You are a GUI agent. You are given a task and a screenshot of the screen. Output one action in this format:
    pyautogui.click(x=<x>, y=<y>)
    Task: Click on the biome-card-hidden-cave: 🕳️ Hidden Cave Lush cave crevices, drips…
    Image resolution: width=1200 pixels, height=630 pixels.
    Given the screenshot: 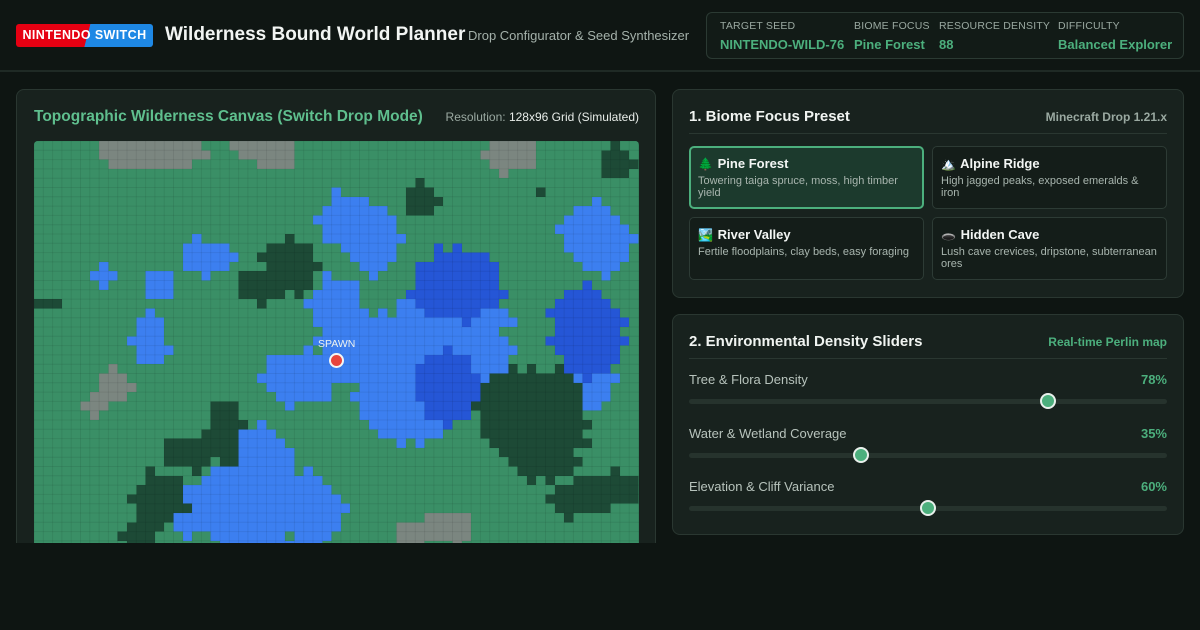 What is the action you would take?
    pyautogui.click(x=1049, y=248)
    